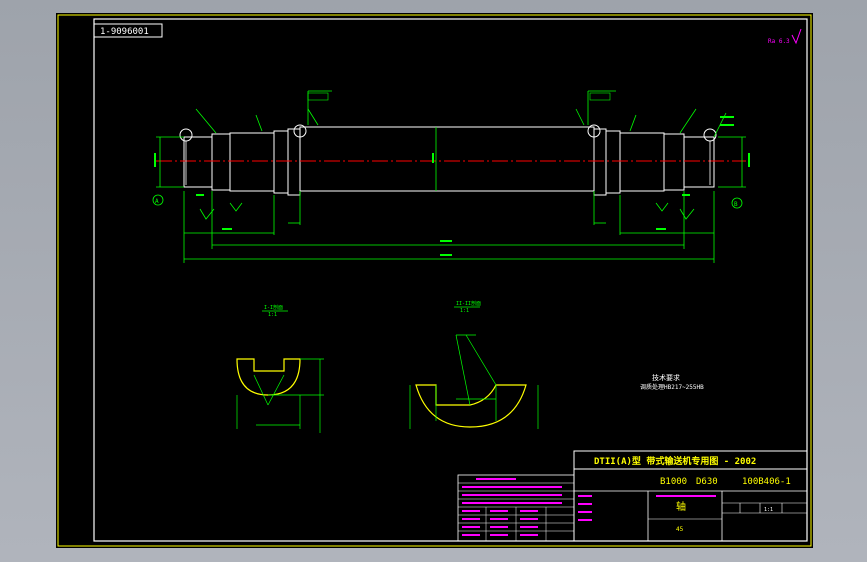  Describe the element at coordinates (451, 160) in the screenshot. I see `shaft-main-view` at that location.